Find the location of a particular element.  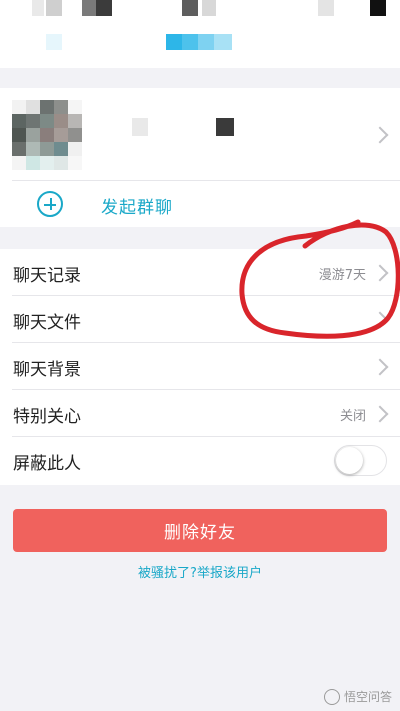

row-value: 关闭 is located at coordinates (352, 416).